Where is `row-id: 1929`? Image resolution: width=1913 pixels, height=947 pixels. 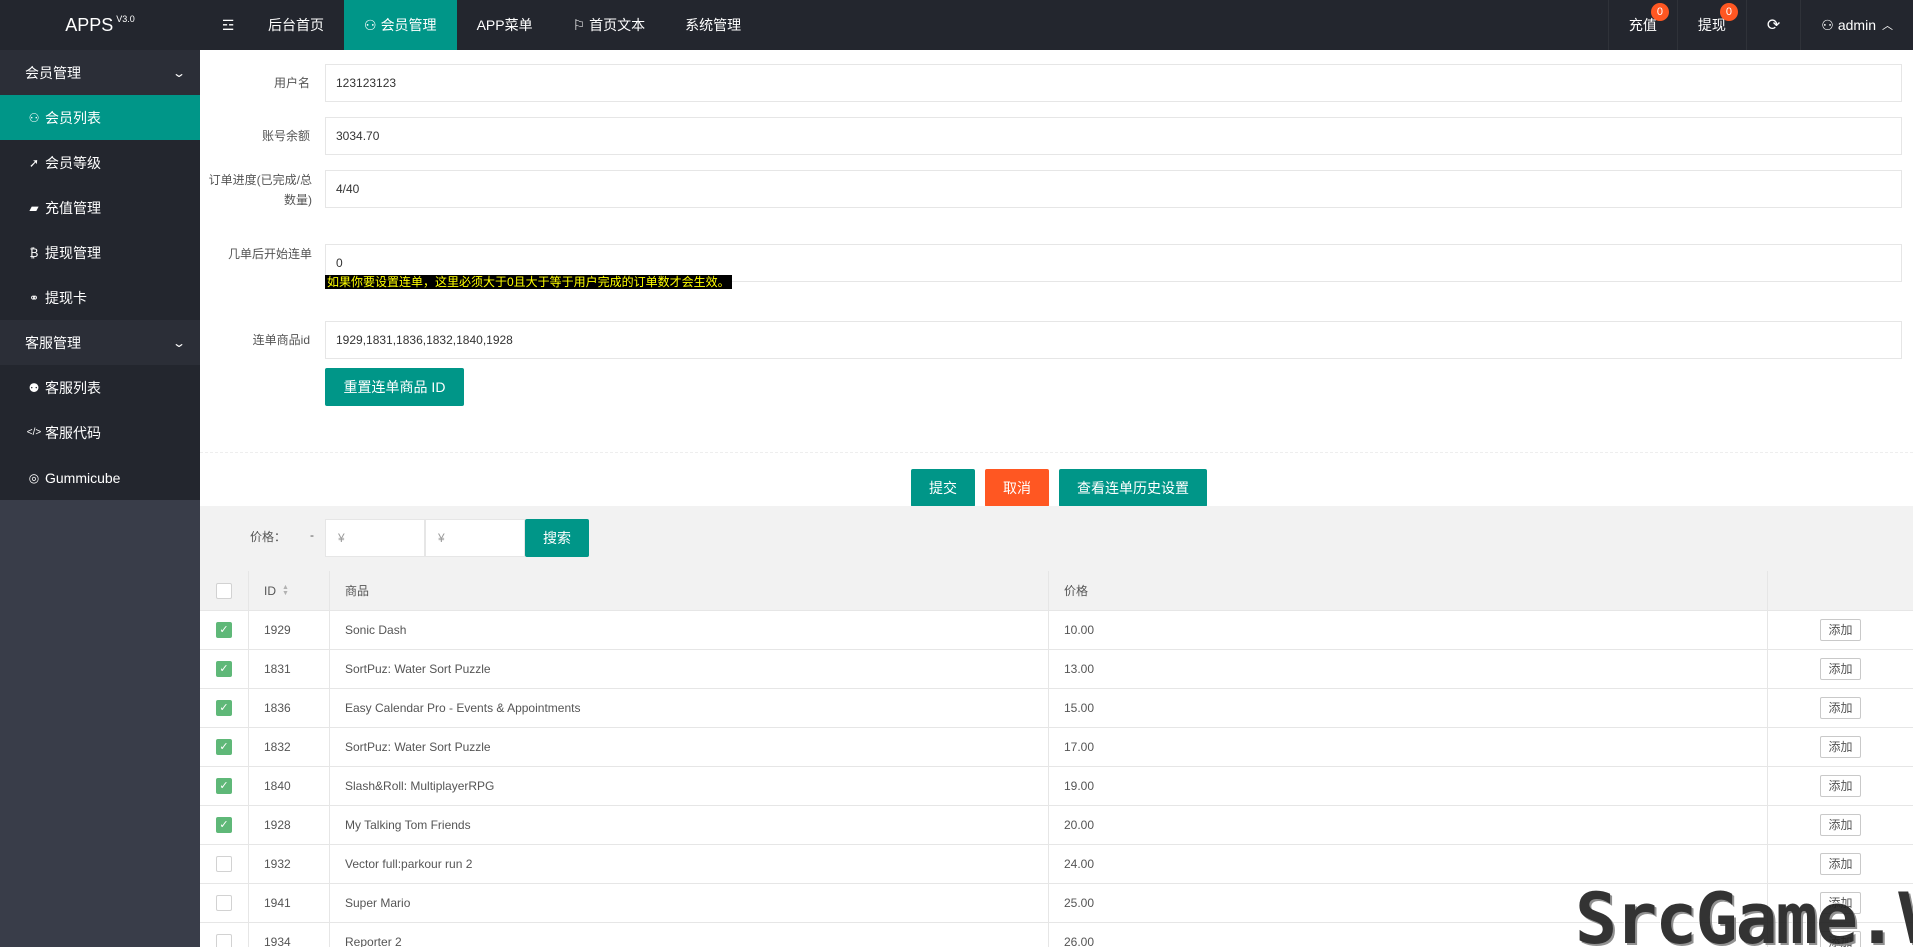
row-id: 1929 is located at coordinates (289, 630).